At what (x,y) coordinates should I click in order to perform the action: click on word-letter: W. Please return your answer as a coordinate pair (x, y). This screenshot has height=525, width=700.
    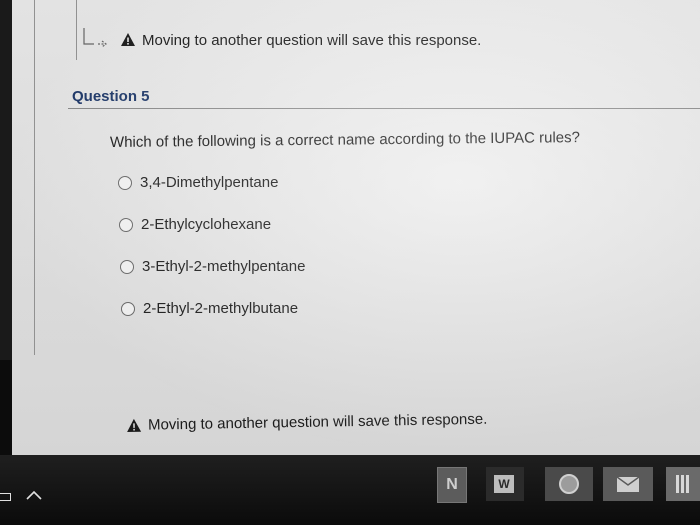
    Looking at the image, I should click on (504, 484).